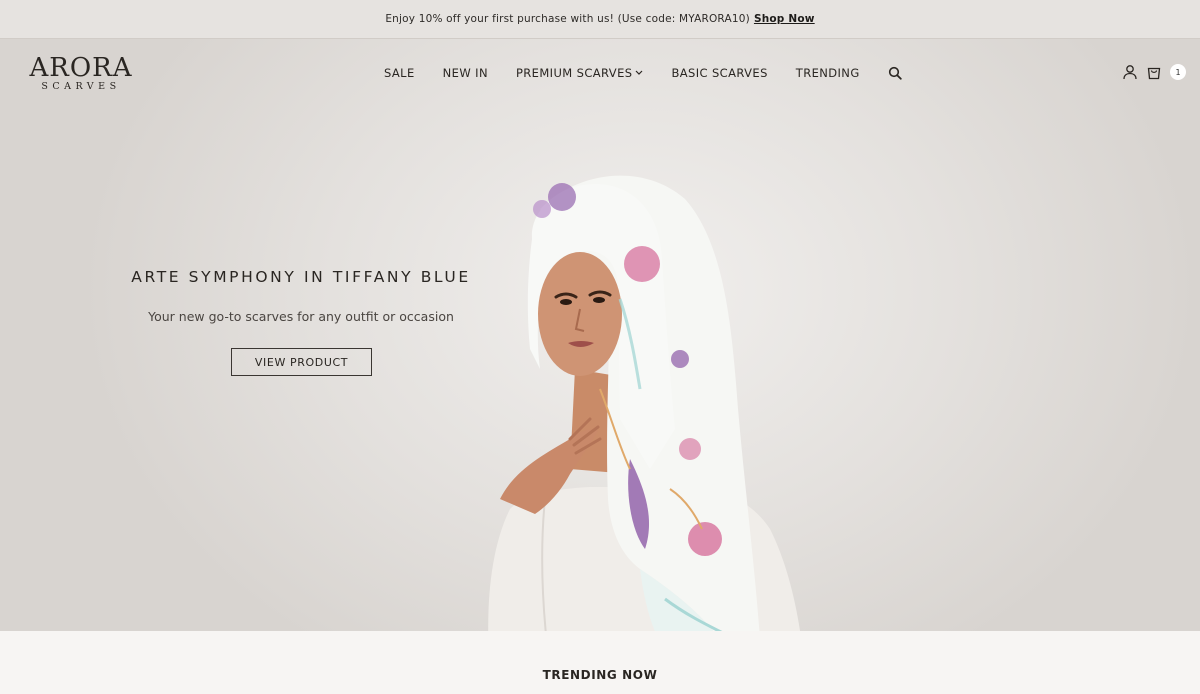 This screenshot has height=694, width=1200. What do you see at coordinates (1130, 72) in the screenshot?
I see `user-icon` at bounding box center [1130, 72].